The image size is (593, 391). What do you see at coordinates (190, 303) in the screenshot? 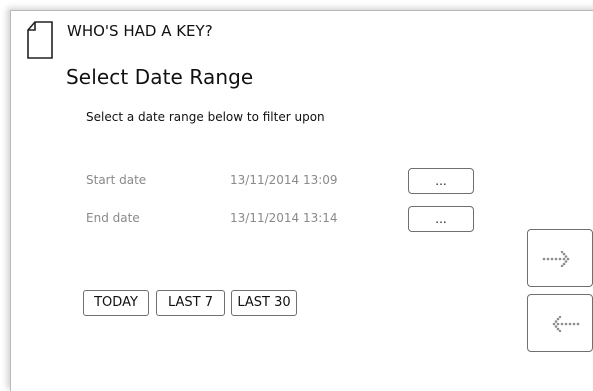
I see `last-7-button: LAST 7` at bounding box center [190, 303].